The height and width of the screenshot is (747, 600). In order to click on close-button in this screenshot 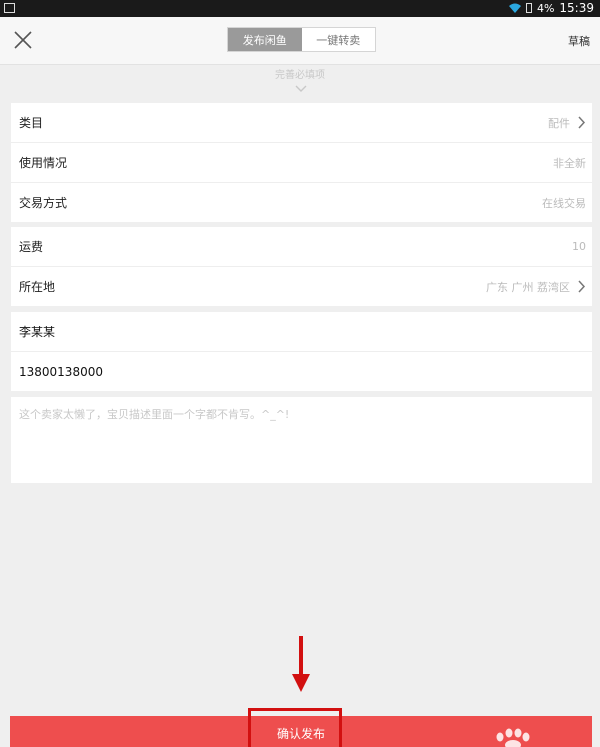, I will do `click(23, 40)`.